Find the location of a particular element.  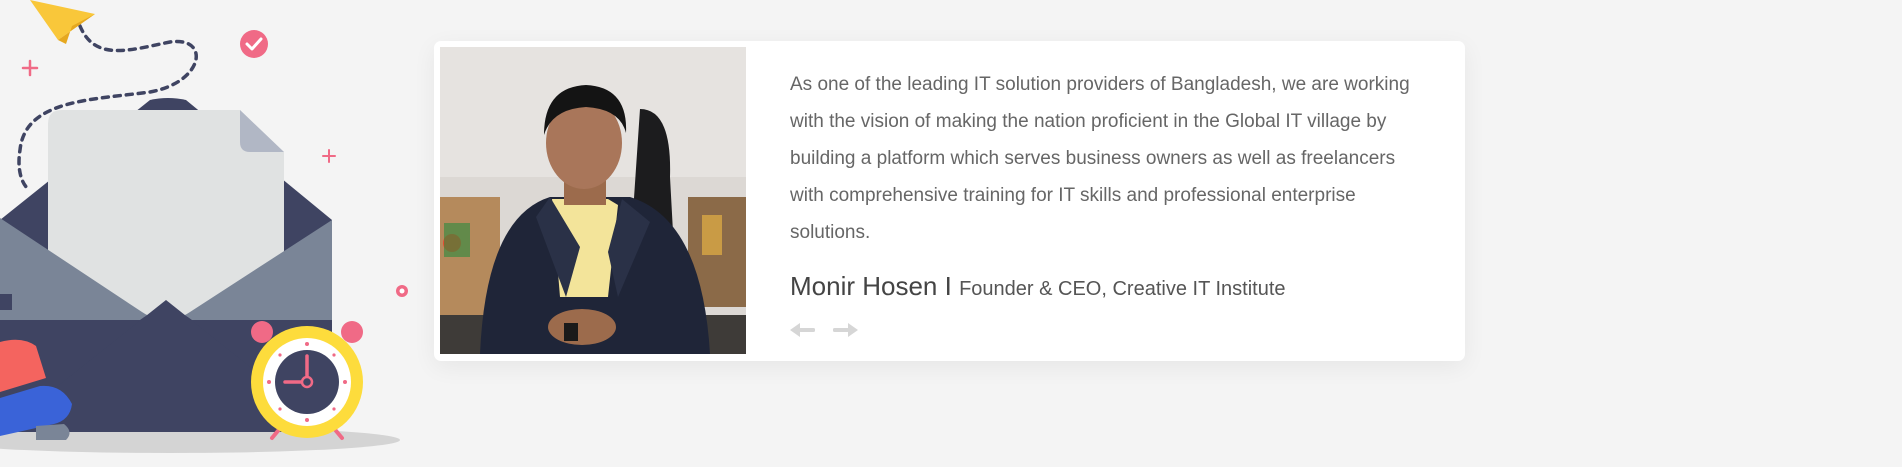

previous-button is located at coordinates (803, 330).